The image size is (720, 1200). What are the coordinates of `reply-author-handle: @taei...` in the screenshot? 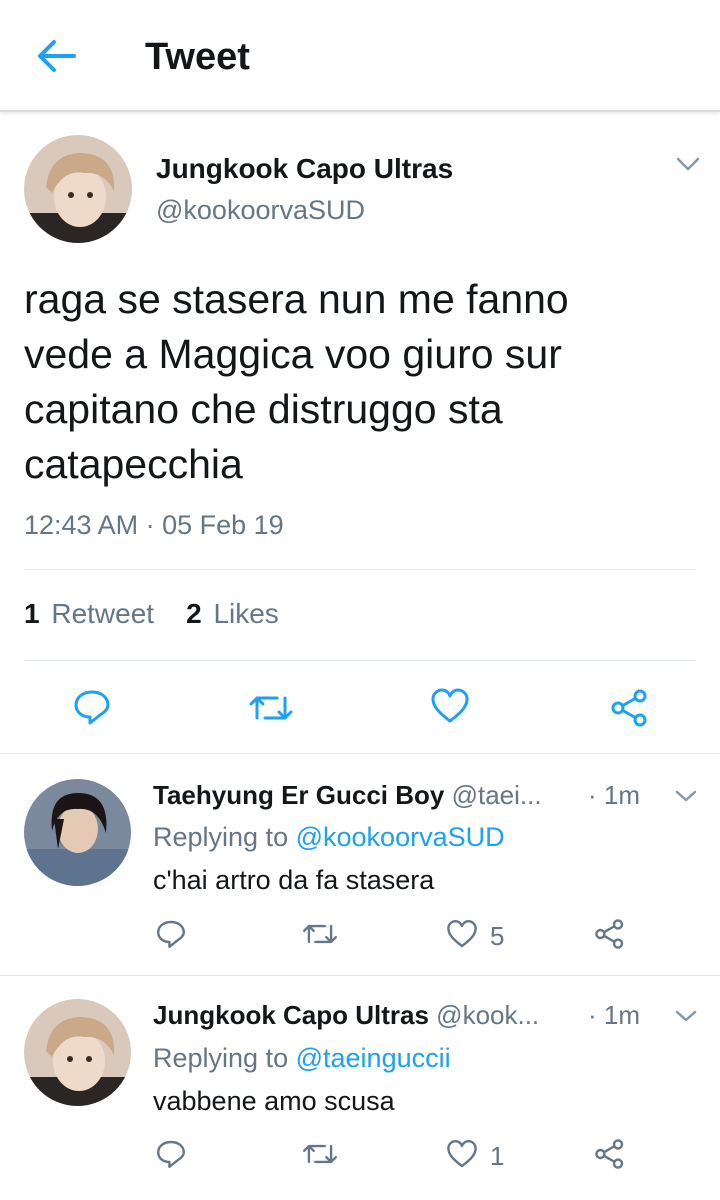 It's located at (496, 795).